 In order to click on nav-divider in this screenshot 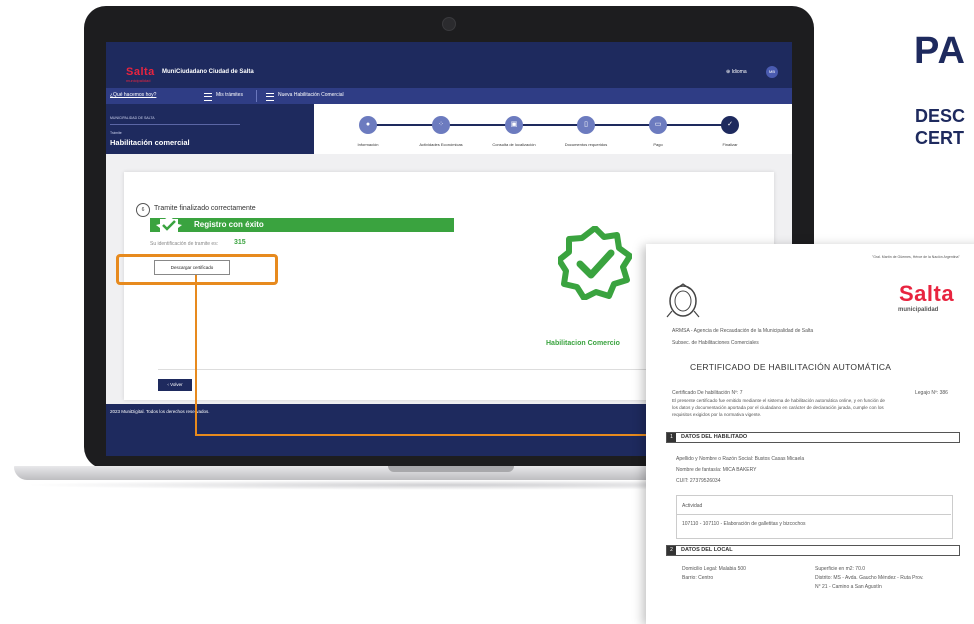, I will do `click(256, 96)`.